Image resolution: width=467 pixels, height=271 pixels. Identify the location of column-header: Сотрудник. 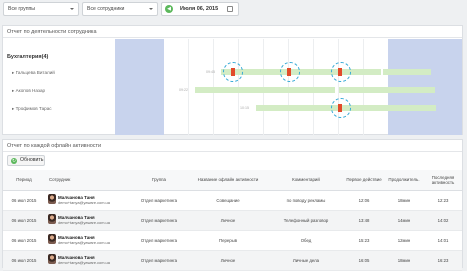
(87, 180).